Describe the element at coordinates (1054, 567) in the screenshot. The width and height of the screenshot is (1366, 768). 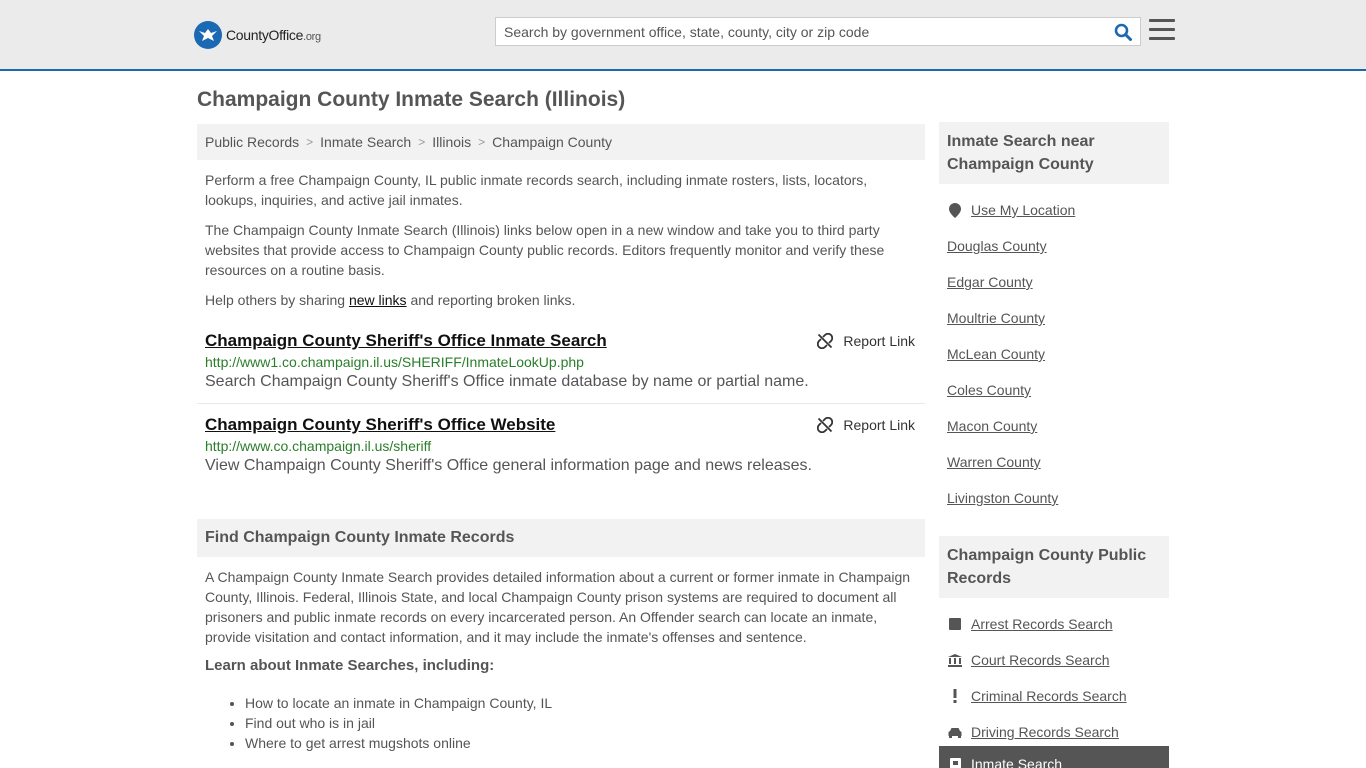
I see `sidebar-heading: Champaign County Public Records` at that location.